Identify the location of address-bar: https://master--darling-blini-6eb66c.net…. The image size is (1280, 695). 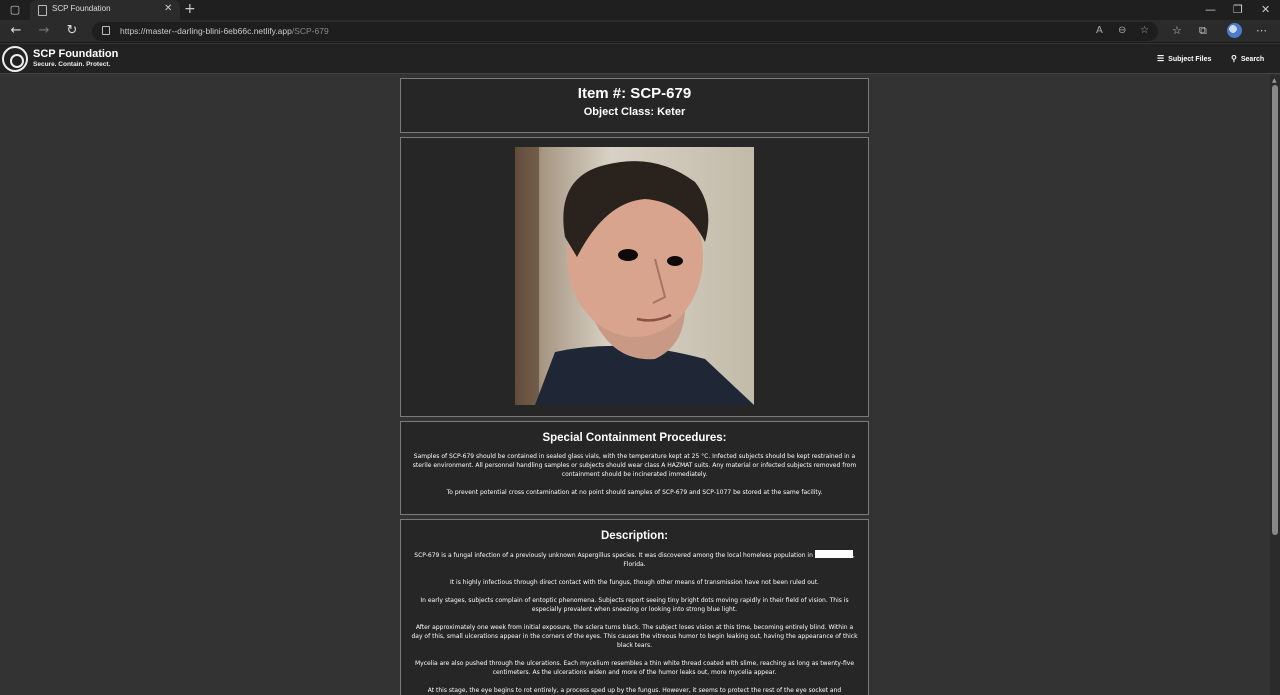
(625, 31).